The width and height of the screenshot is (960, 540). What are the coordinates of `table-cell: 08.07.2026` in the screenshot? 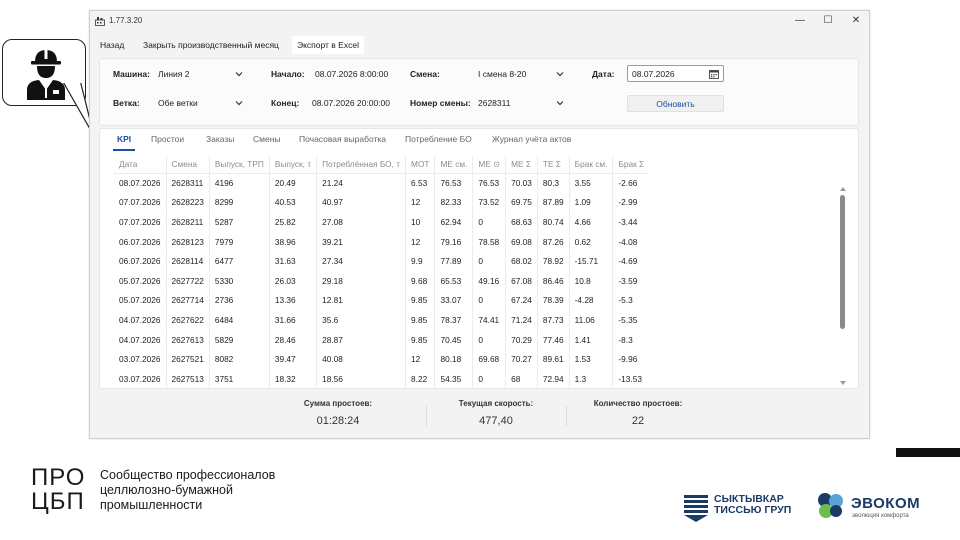 It's located at (140, 183).